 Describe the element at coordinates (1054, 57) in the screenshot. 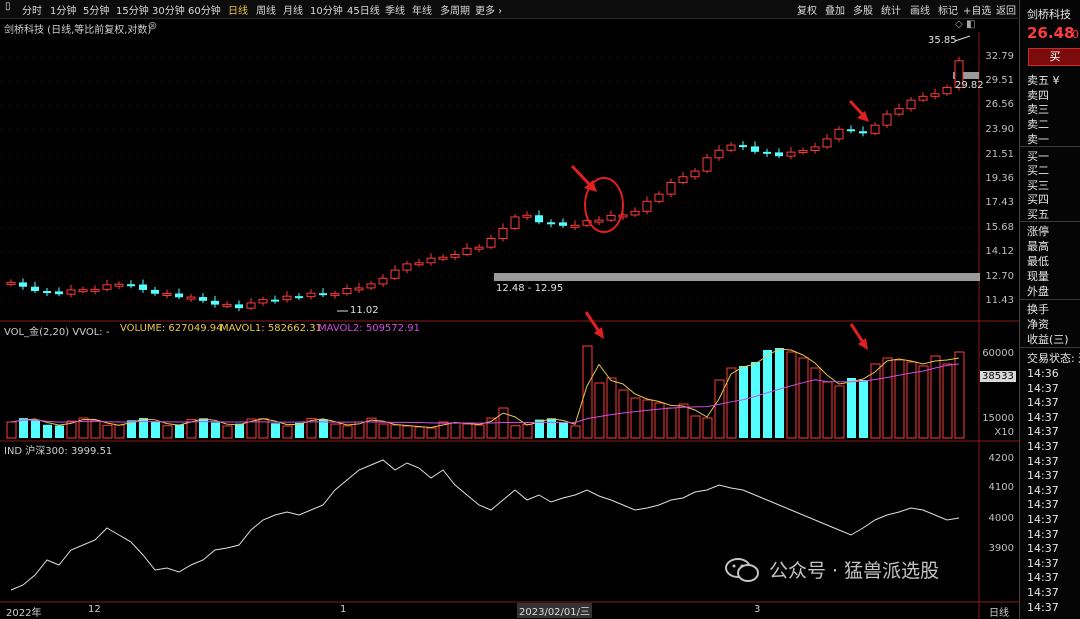

I see `buy-button: 买` at that location.